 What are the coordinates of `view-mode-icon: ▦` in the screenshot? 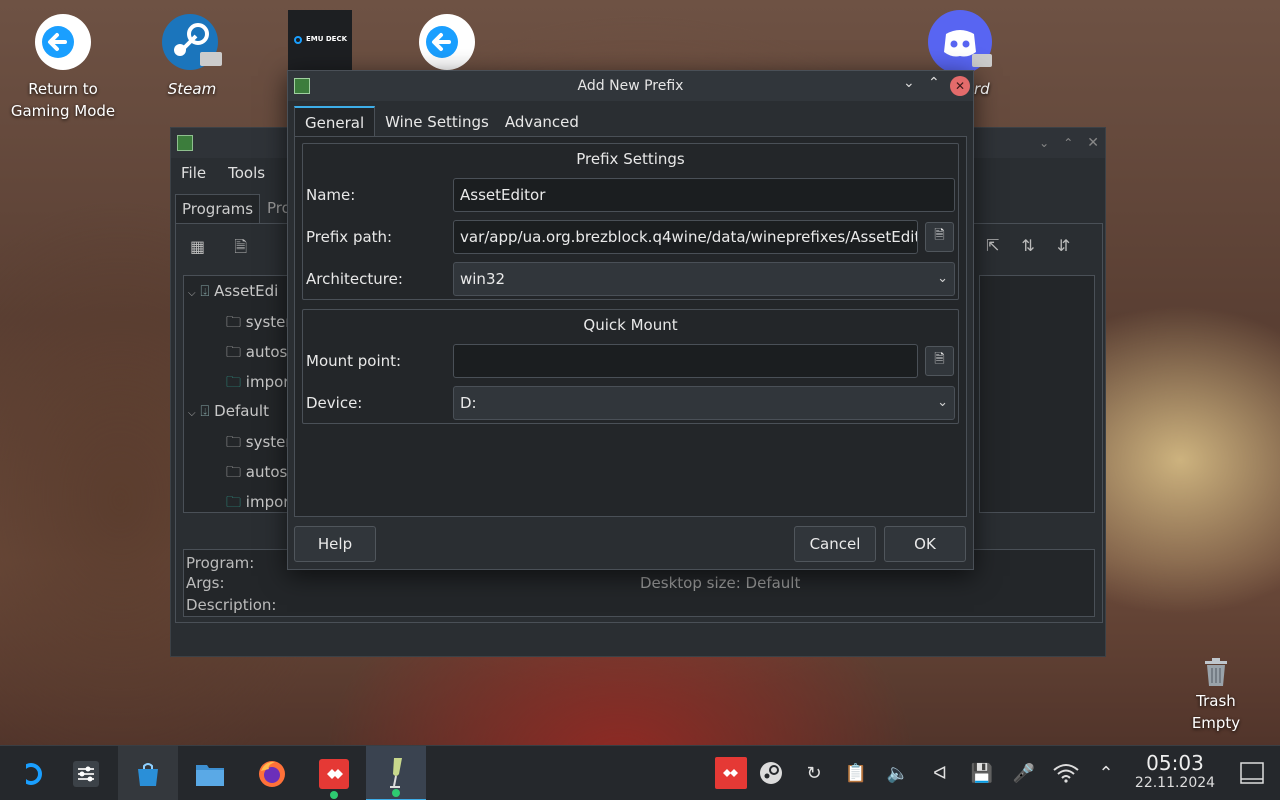 It's located at (197, 246).